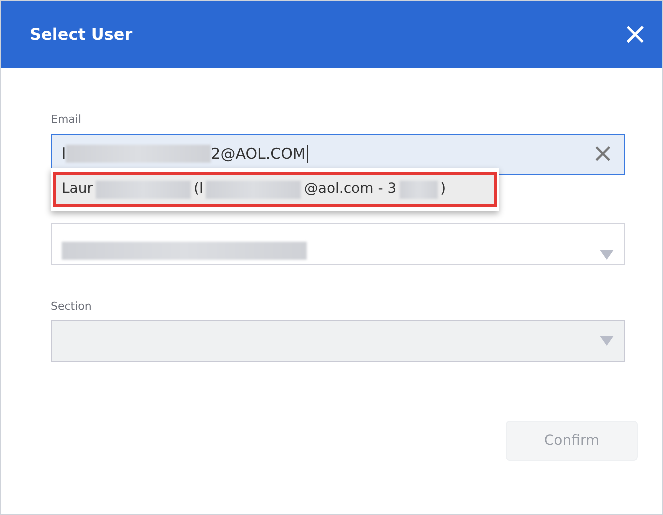  What do you see at coordinates (443, 189) in the screenshot?
I see `suggestion-text: )` at bounding box center [443, 189].